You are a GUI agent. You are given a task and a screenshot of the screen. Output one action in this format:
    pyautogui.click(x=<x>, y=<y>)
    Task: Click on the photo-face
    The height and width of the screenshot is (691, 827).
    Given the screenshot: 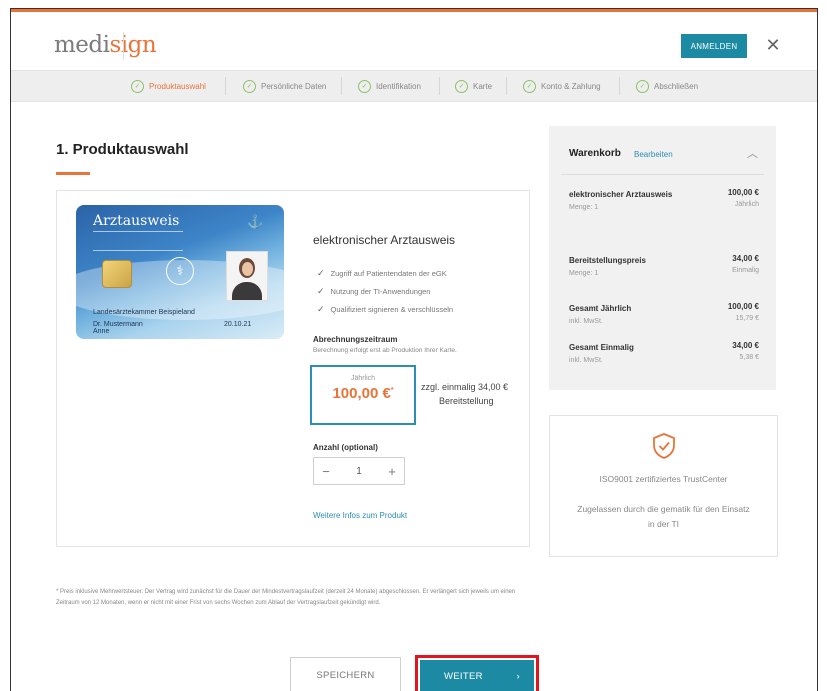 What is the action you would take?
    pyautogui.click(x=247, y=269)
    